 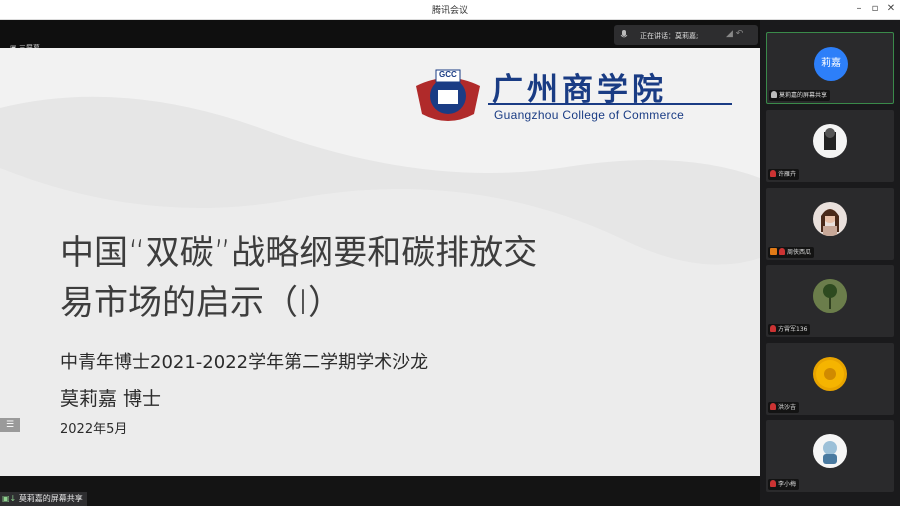 I want to click on slide-date: 2022年5月, so click(x=94, y=429).